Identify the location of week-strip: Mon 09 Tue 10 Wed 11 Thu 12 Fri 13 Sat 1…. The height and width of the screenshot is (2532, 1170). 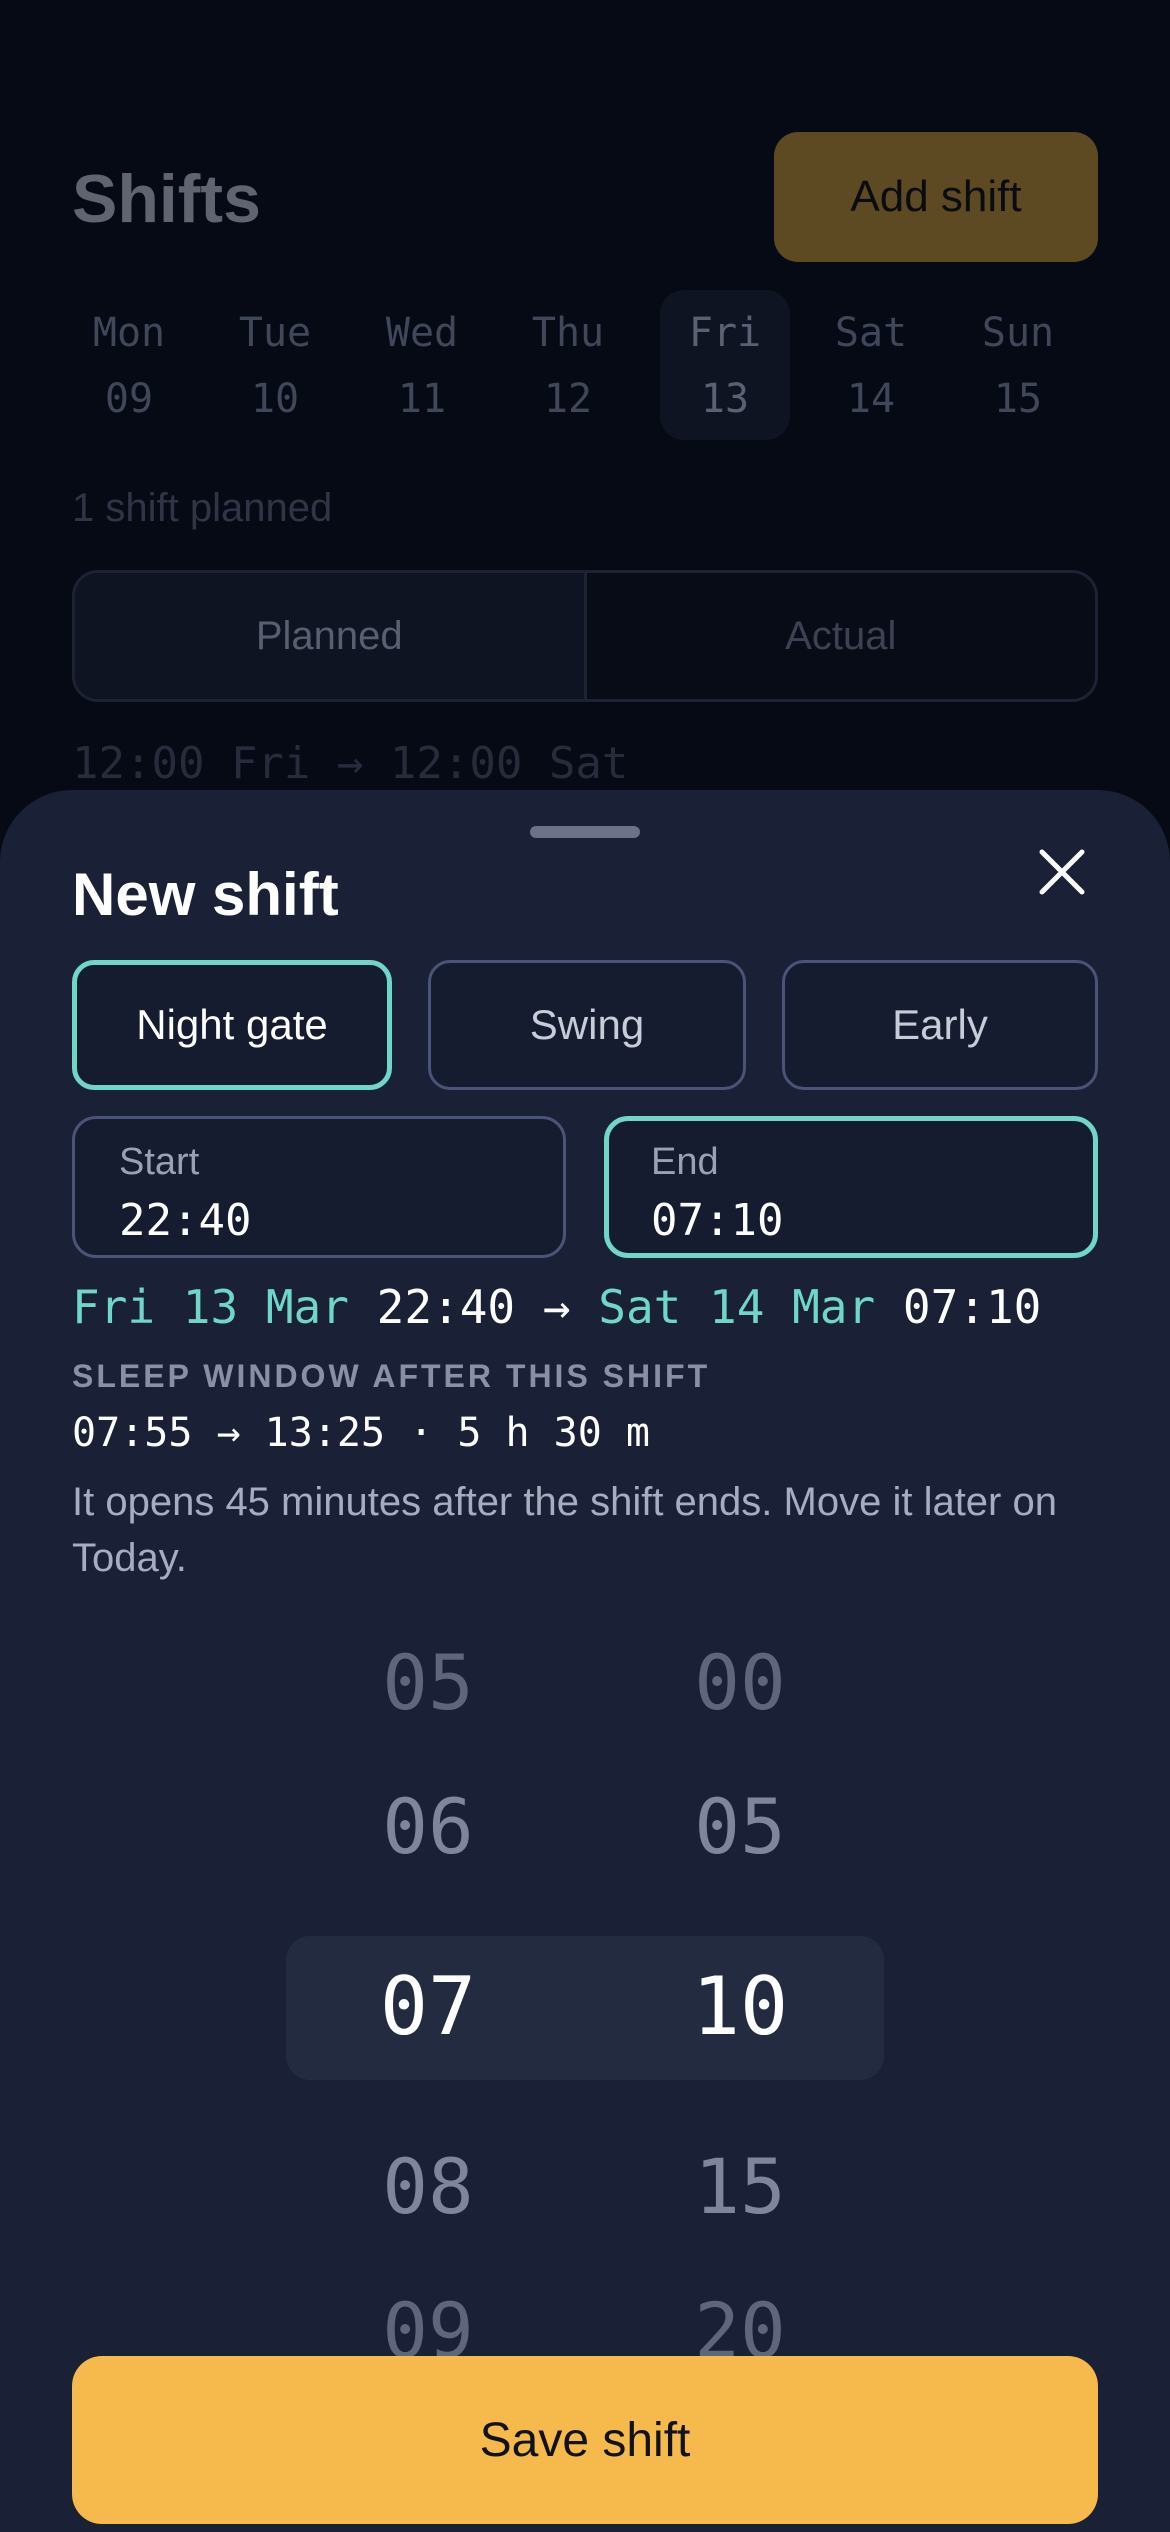
(584, 365).